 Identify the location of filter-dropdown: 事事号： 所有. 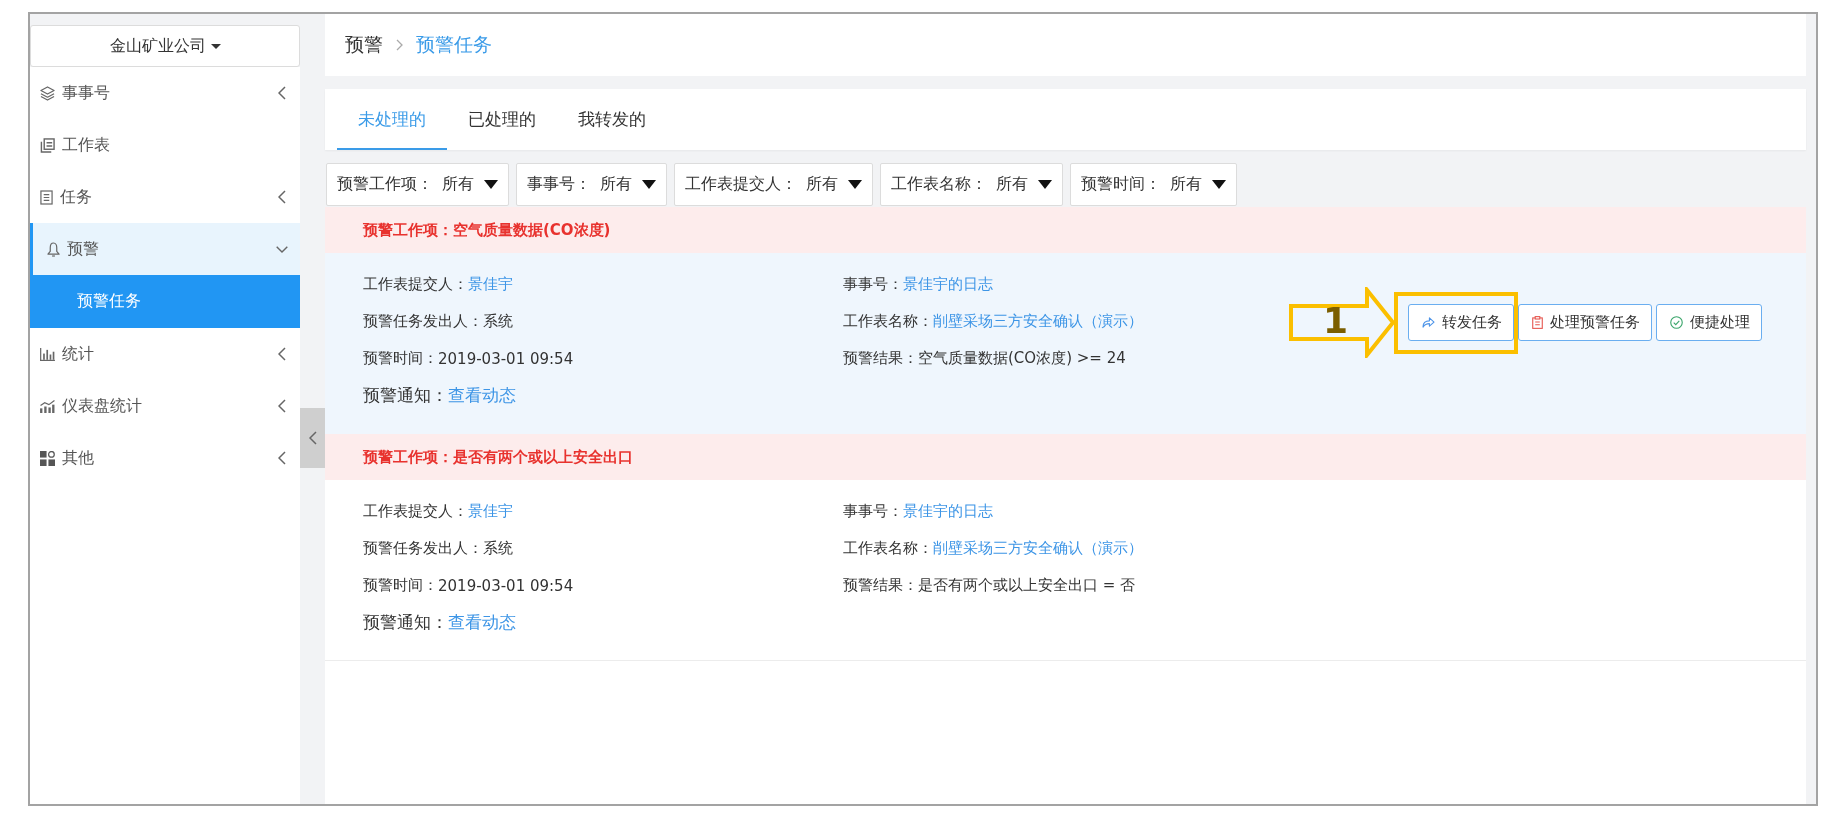
(592, 184).